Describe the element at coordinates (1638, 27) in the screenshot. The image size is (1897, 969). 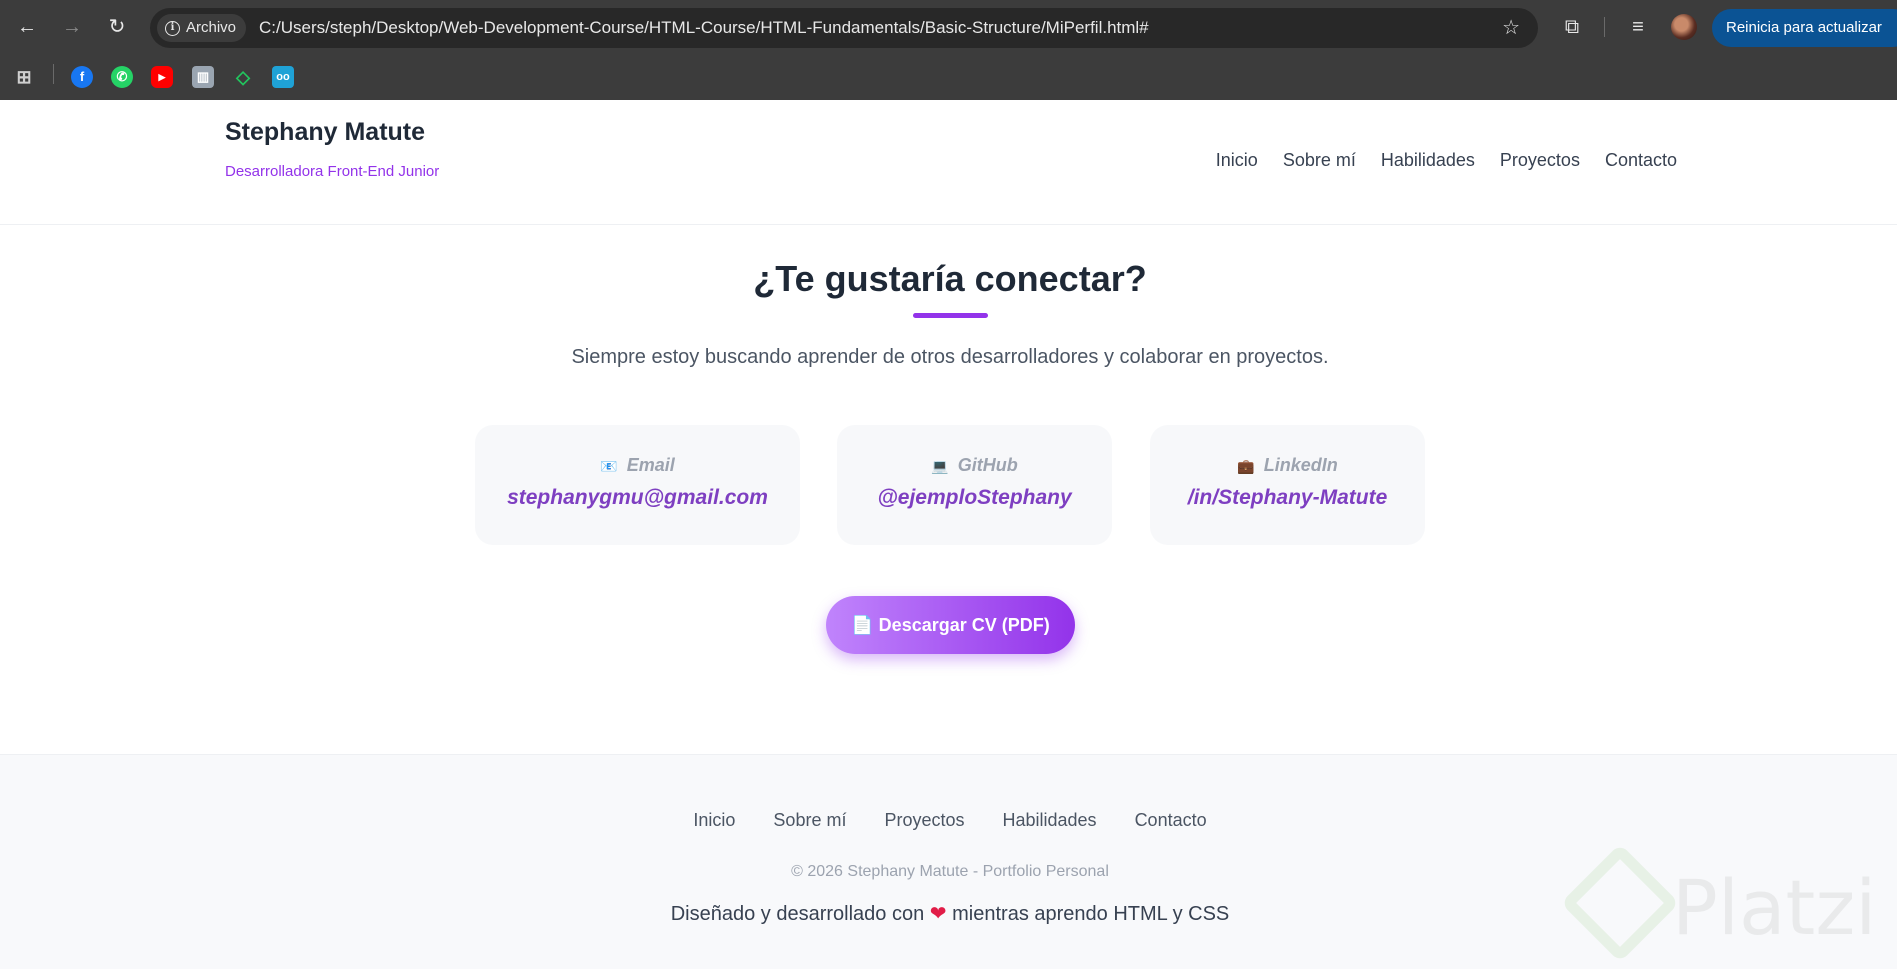
I see `media-control-icon: ≡` at that location.